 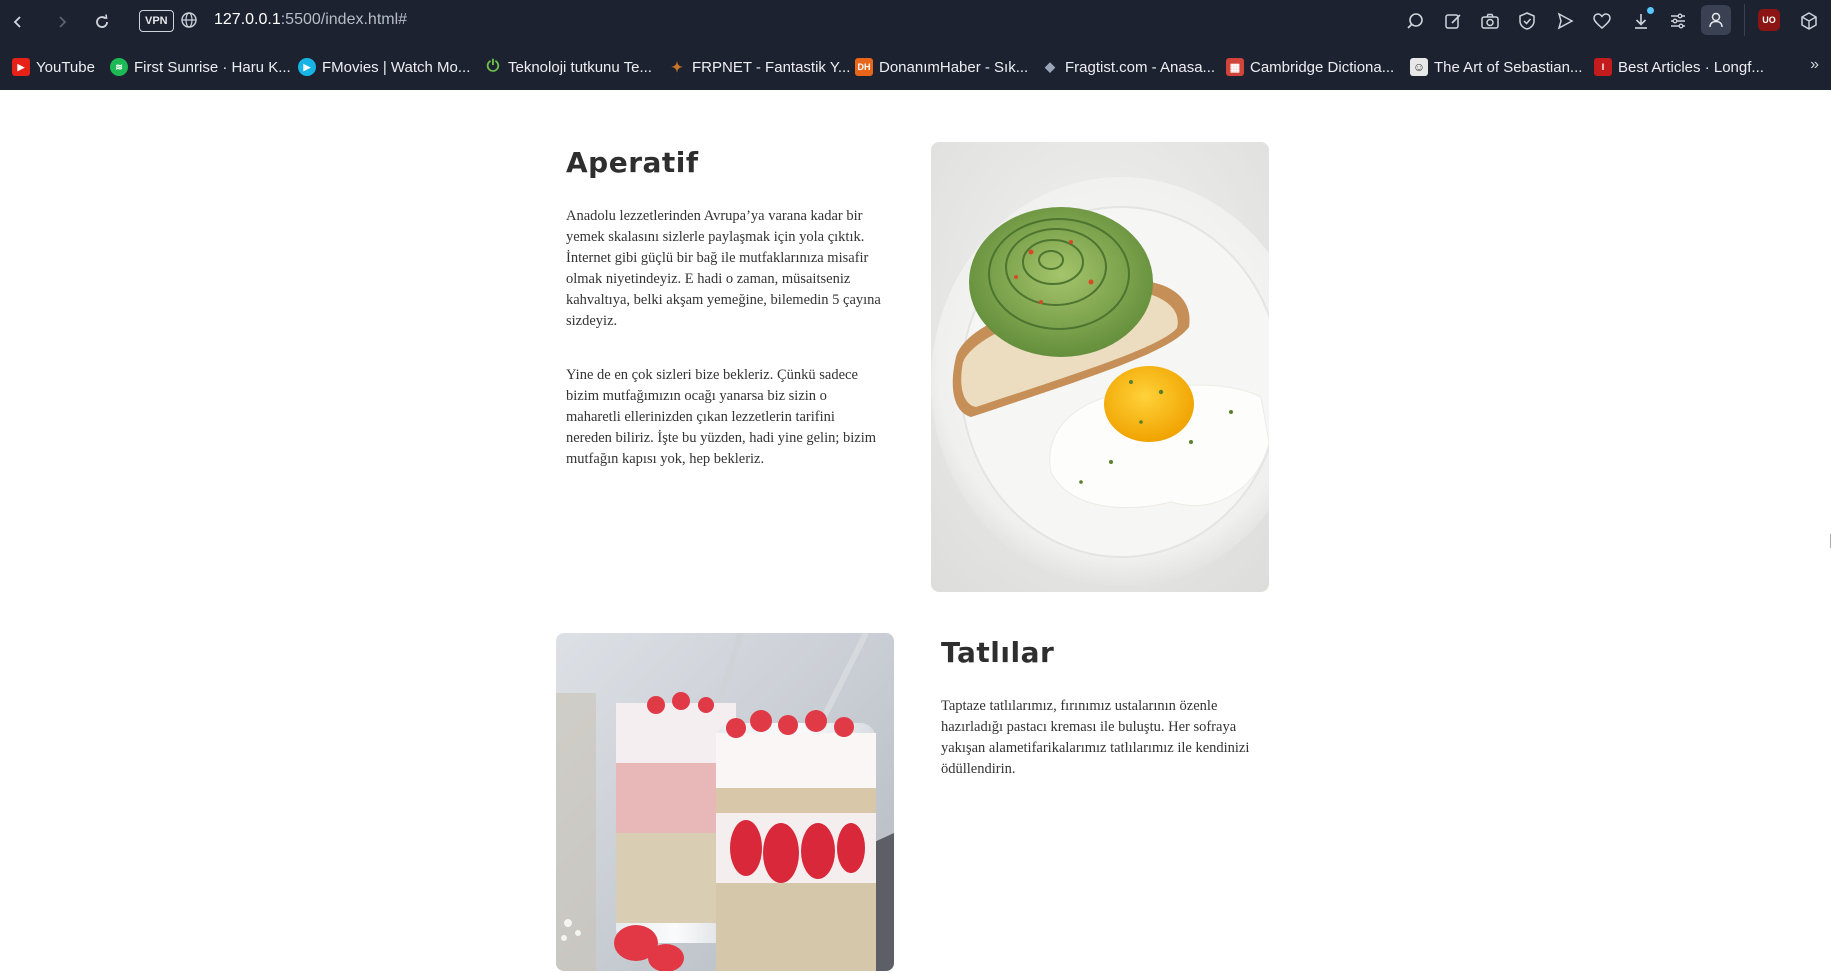 I want to click on avocado-toast-egg-image, so click(x=1100, y=367).